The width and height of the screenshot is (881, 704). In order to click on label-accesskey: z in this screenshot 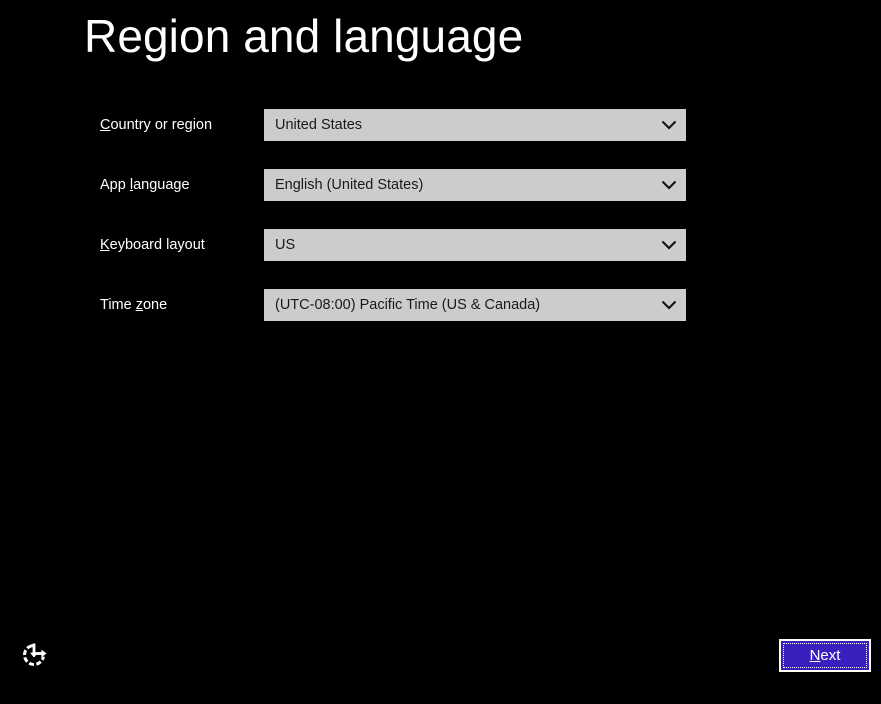, I will do `click(139, 305)`.